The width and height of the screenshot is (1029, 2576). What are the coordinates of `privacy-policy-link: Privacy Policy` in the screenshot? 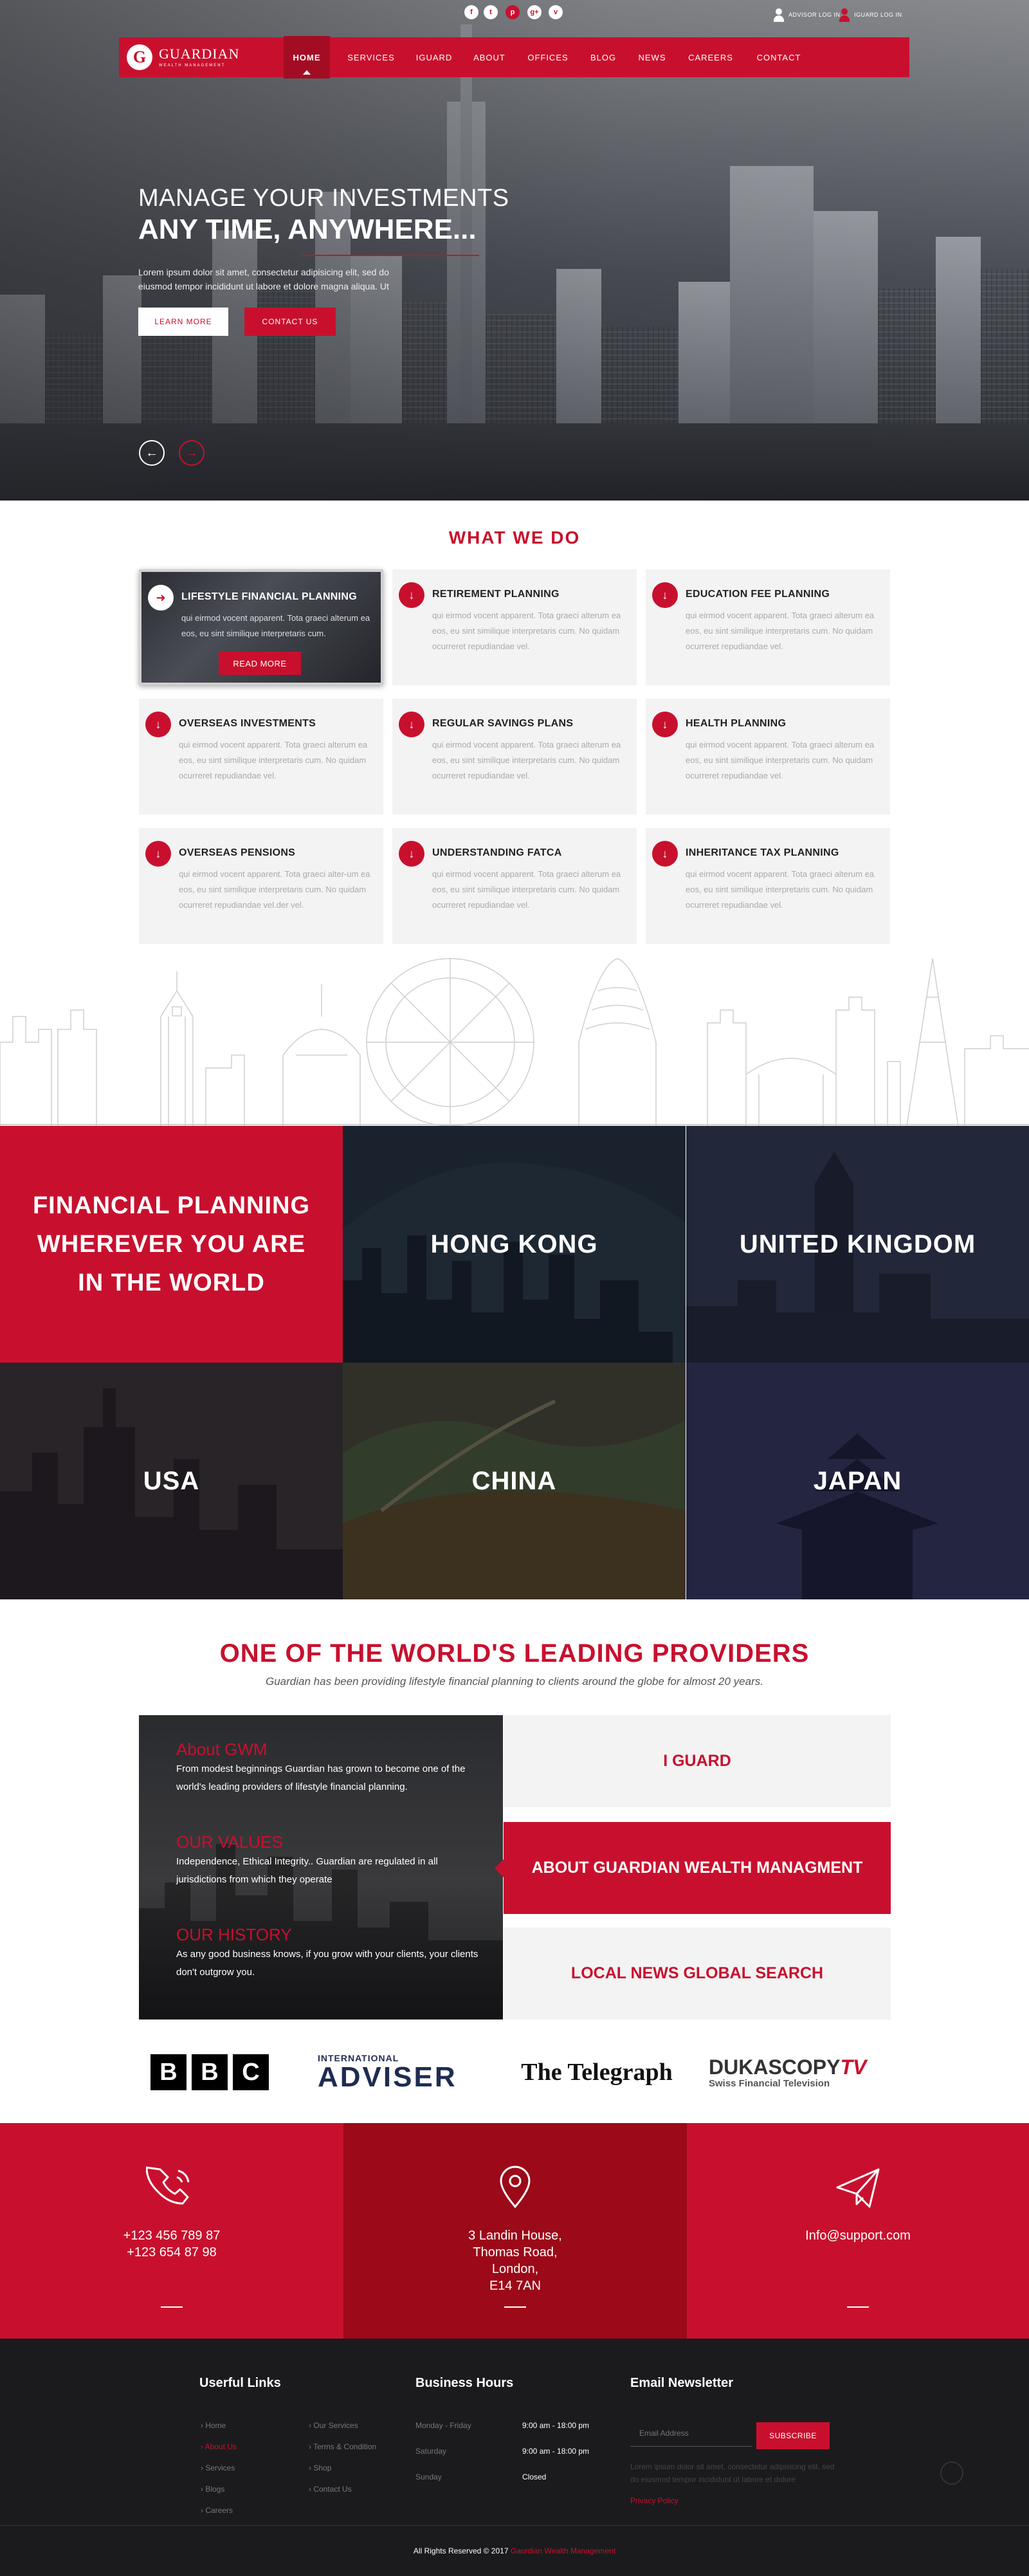 It's located at (654, 2500).